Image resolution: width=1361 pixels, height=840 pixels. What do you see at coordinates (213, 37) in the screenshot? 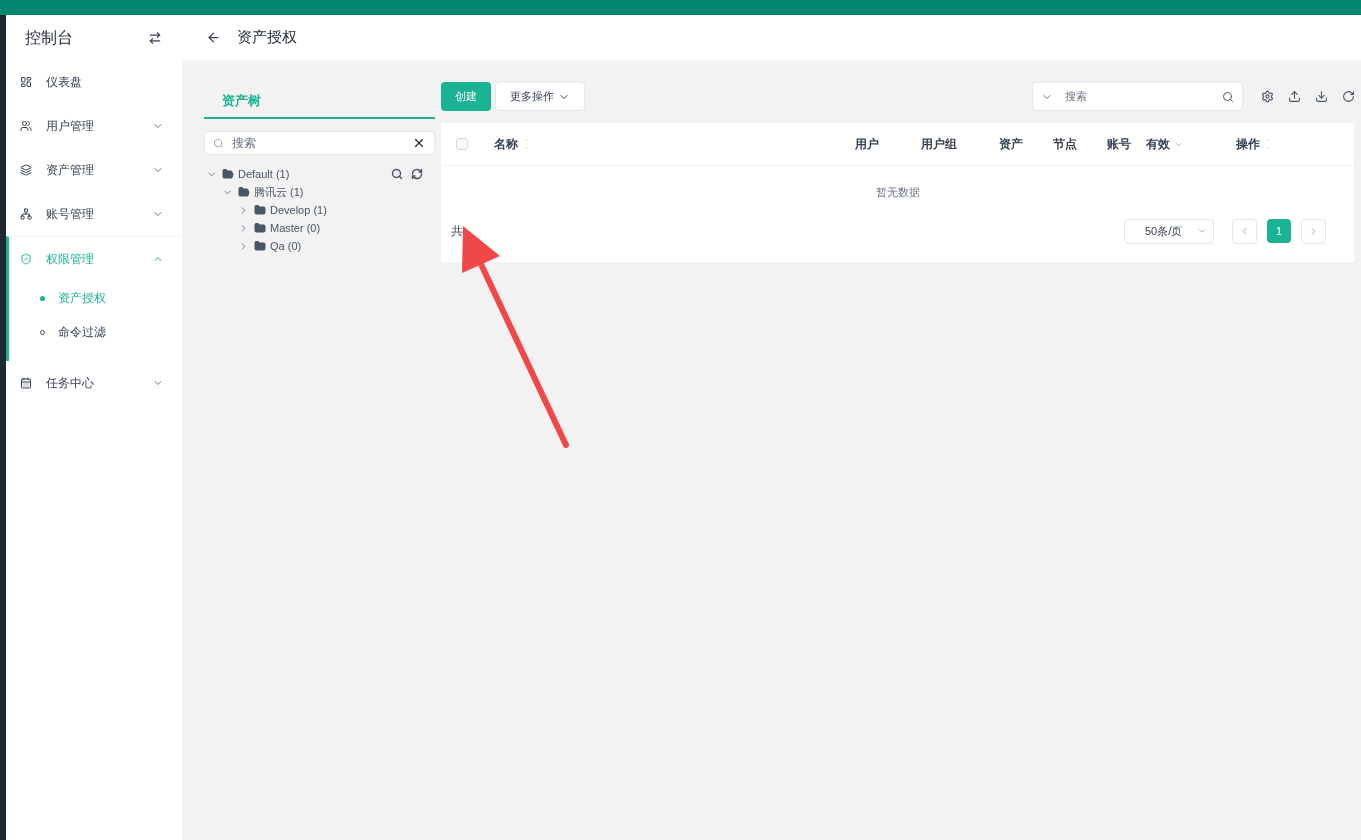
I see `back-icon` at bounding box center [213, 37].